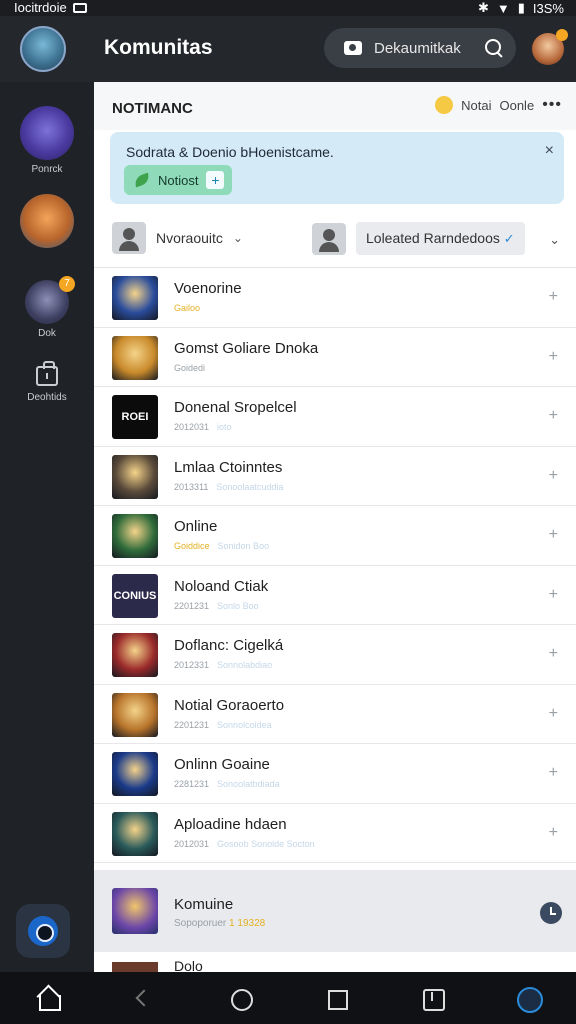 The image size is (576, 1024). I want to click on notice-message: Sodrata & Doenio bHoenistcame., so click(230, 152).